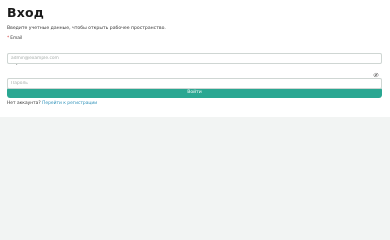  What do you see at coordinates (8, 38) in the screenshot?
I see `email-required-mark: *` at bounding box center [8, 38].